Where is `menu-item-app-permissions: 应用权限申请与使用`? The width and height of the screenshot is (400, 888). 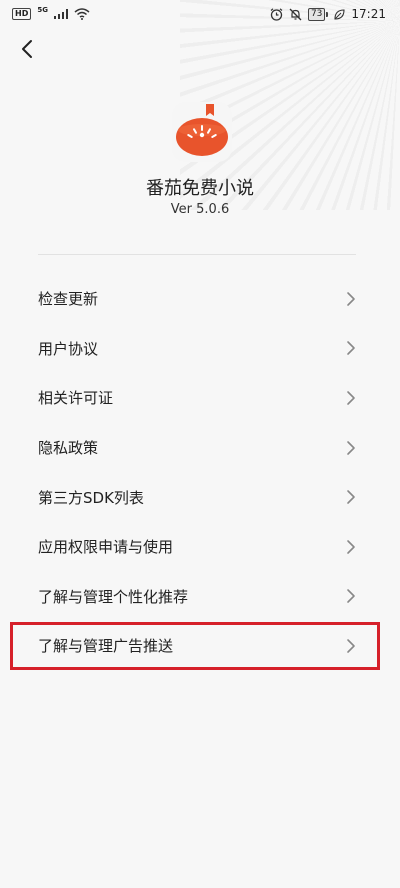 menu-item-app-permissions: 应用权限申请与使用 is located at coordinates (200, 547).